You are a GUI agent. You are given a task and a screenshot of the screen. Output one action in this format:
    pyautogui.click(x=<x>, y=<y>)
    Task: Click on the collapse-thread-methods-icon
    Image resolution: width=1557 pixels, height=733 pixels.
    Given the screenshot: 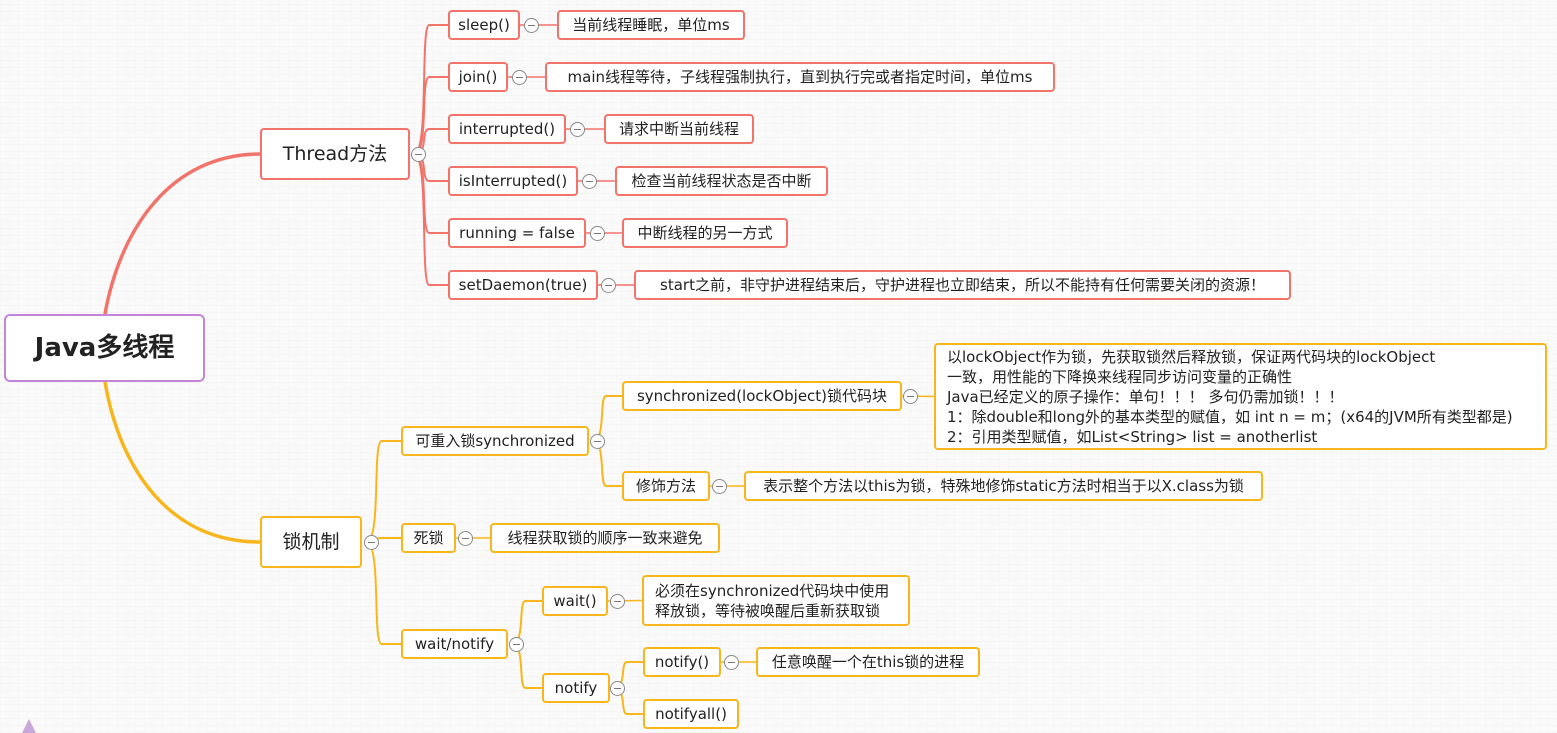 What is the action you would take?
    pyautogui.click(x=418, y=154)
    